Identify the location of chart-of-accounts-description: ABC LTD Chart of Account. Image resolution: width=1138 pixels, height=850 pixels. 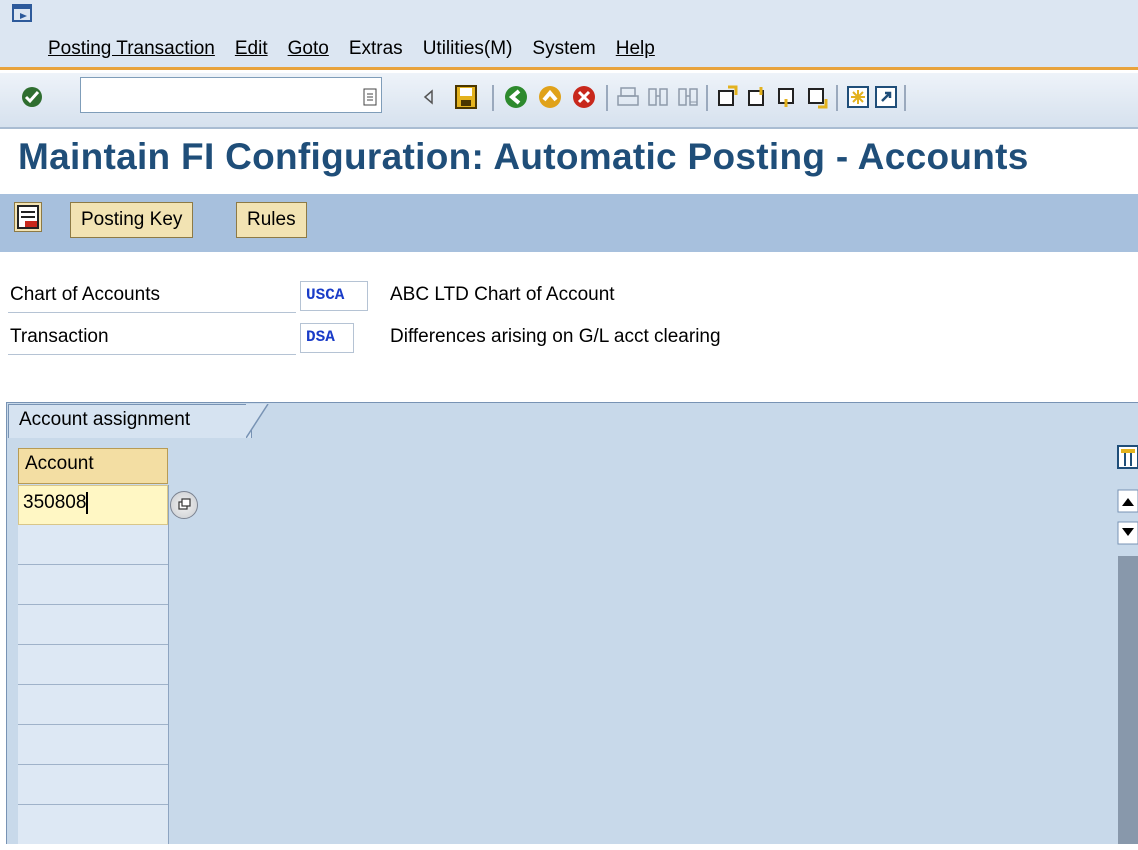
(502, 294).